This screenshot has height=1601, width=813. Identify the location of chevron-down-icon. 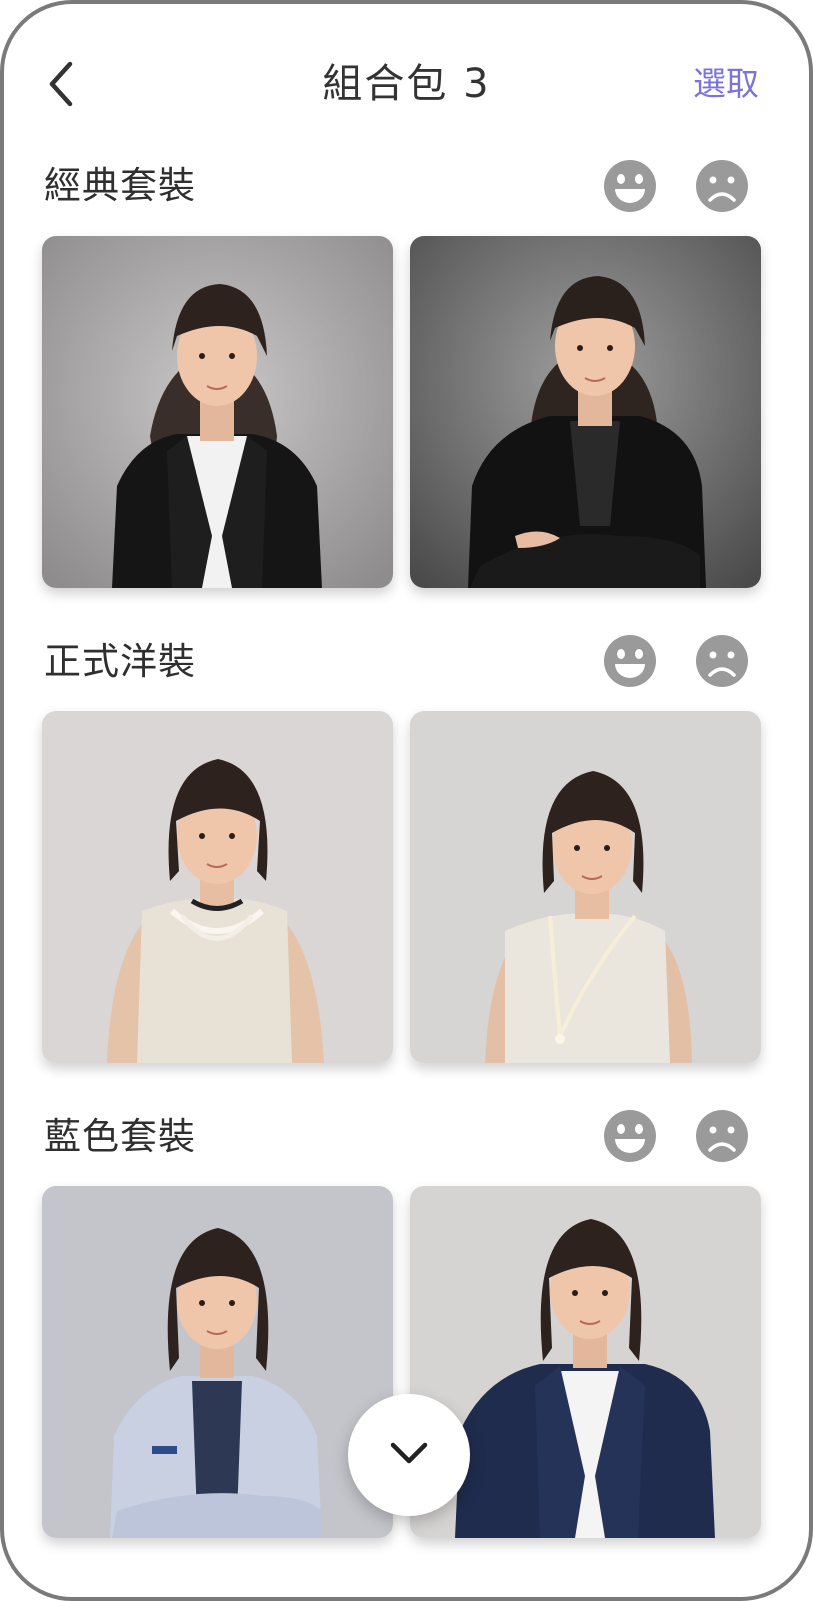
(409, 1453).